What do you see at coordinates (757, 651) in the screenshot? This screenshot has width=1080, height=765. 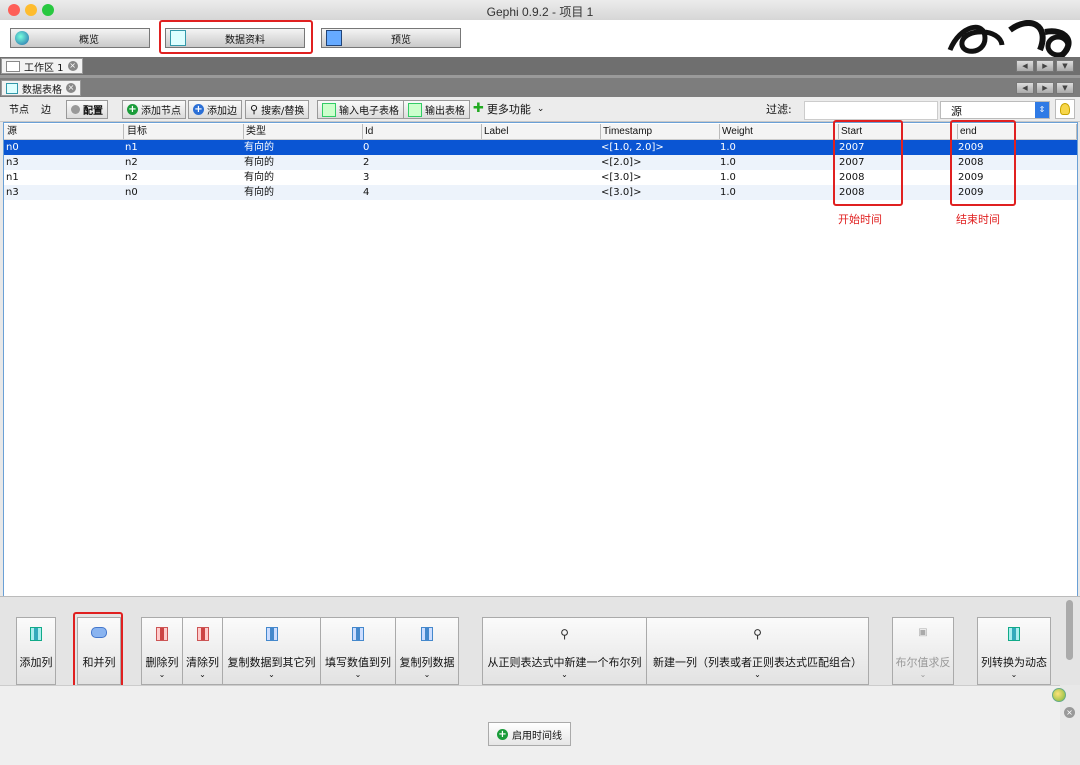 I see `new-column-regex-button: ⚲ 新建一列（列表或者正则表达式匹配组合） ⌄` at bounding box center [757, 651].